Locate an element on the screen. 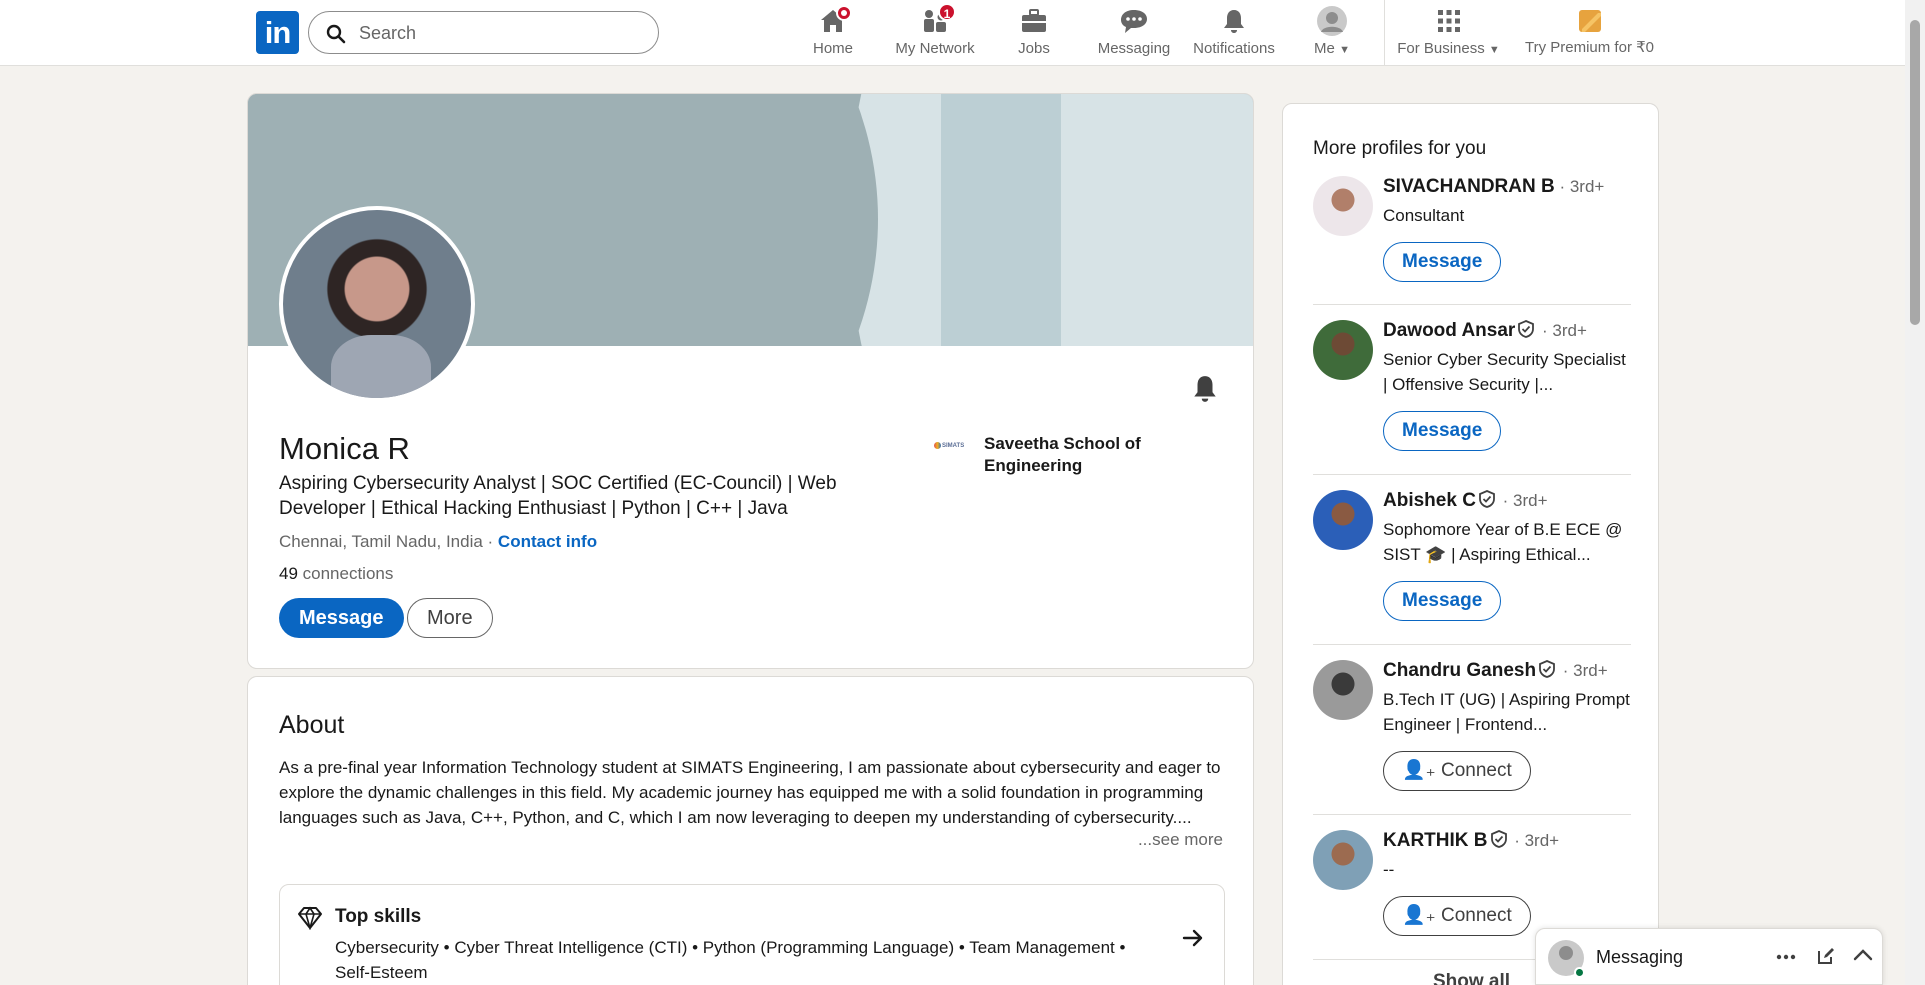  profile-photo is located at coordinates (377, 304).